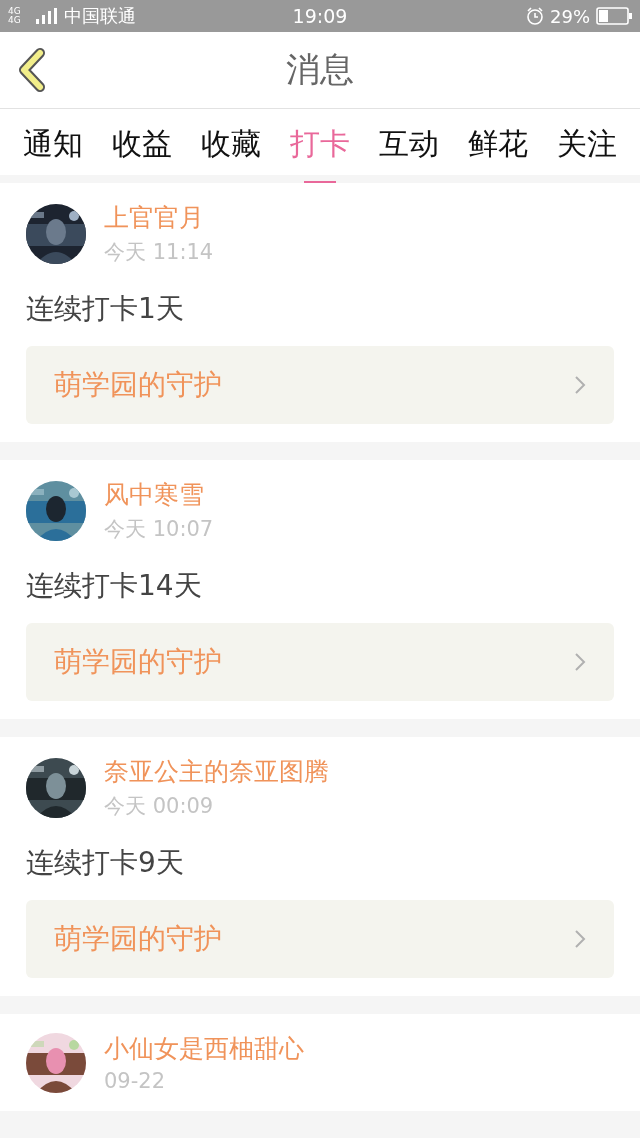  I want to click on checkin-streak-text: 连续打卡1天, so click(105, 309).